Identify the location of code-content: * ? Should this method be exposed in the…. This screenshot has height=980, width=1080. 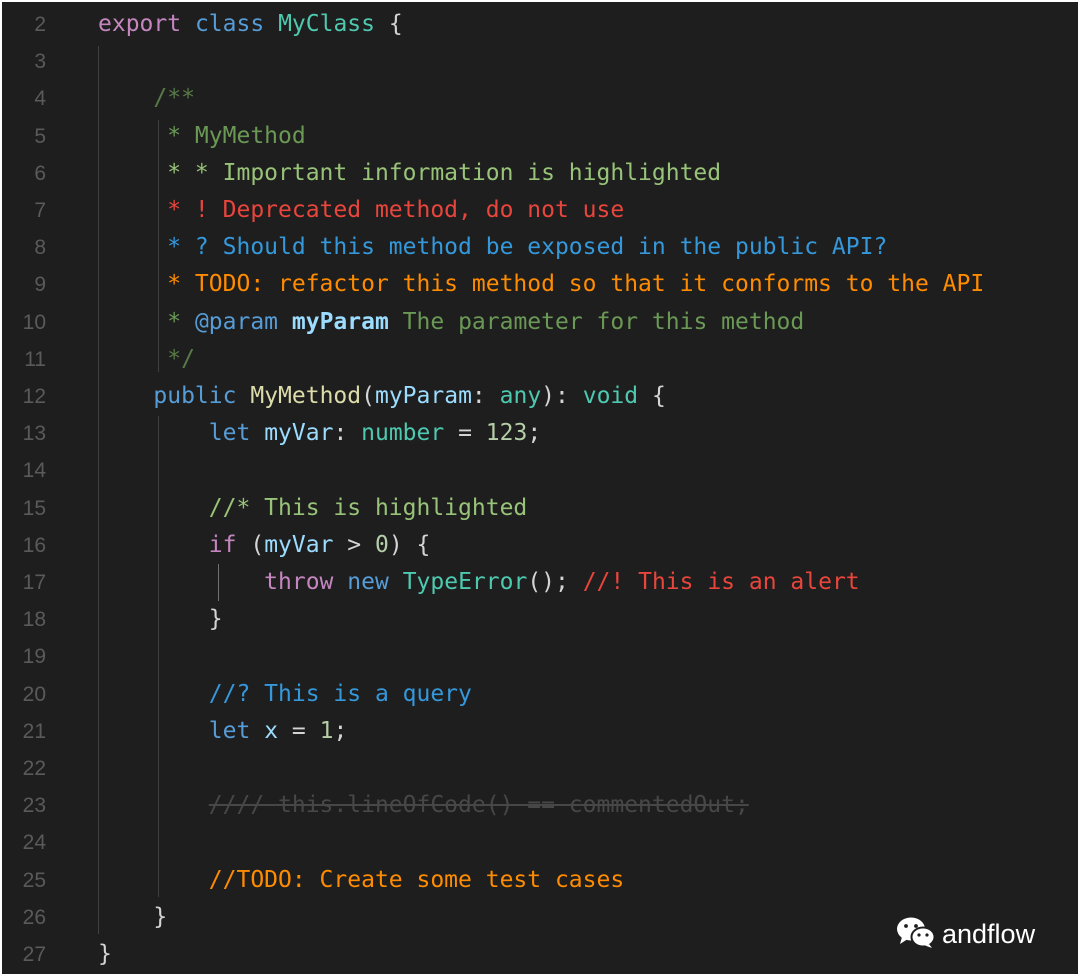
(492, 247).